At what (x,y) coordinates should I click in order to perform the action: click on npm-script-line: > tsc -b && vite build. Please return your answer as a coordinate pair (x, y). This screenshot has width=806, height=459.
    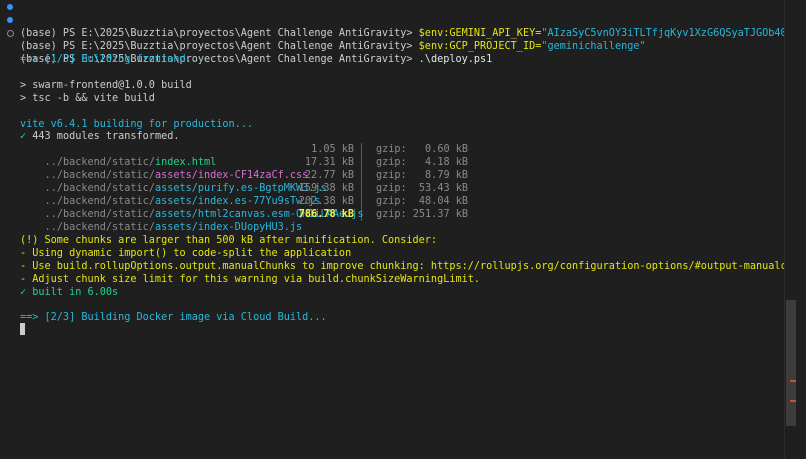
    Looking at the image, I should click on (87, 98).